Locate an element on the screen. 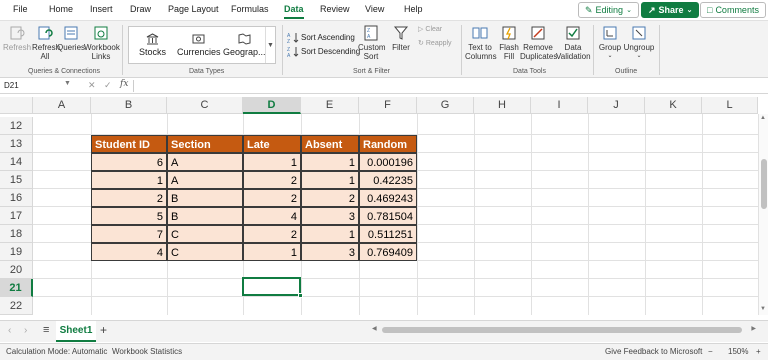 Image resolution: width=768 pixels, height=360 pixels. column-header: A is located at coordinates (62, 105).